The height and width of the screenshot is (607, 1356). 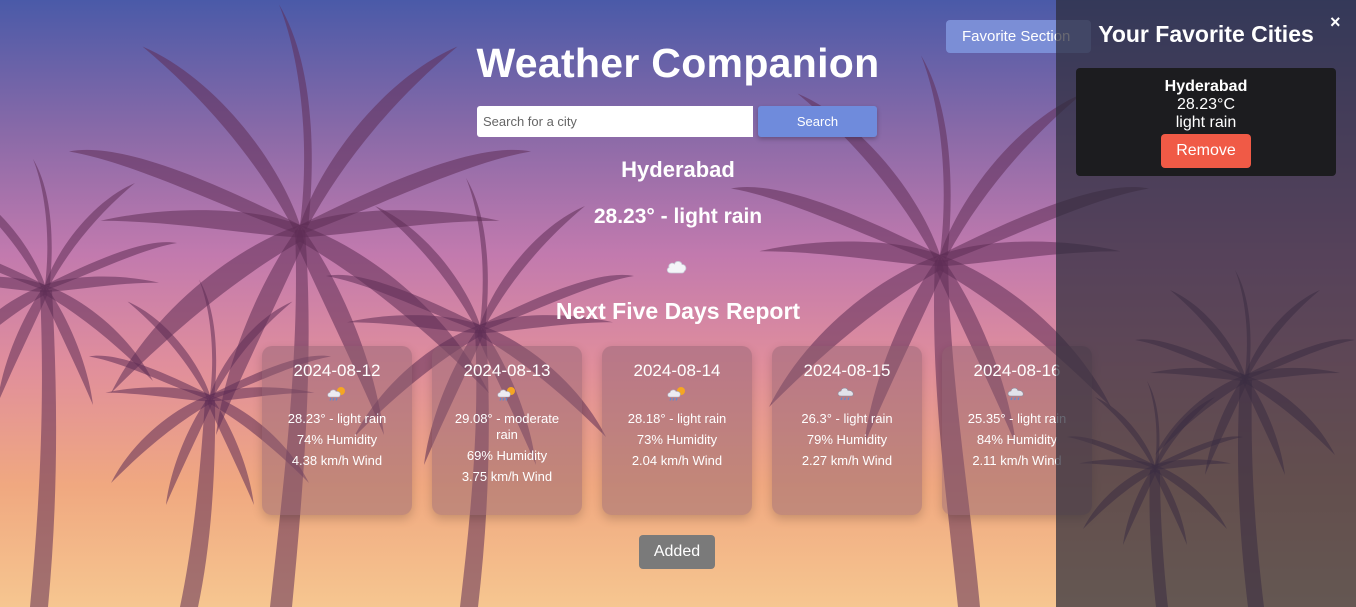 What do you see at coordinates (337, 460) in the screenshot?
I see `forecast-wind: 4.38 km/h Wind` at bounding box center [337, 460].